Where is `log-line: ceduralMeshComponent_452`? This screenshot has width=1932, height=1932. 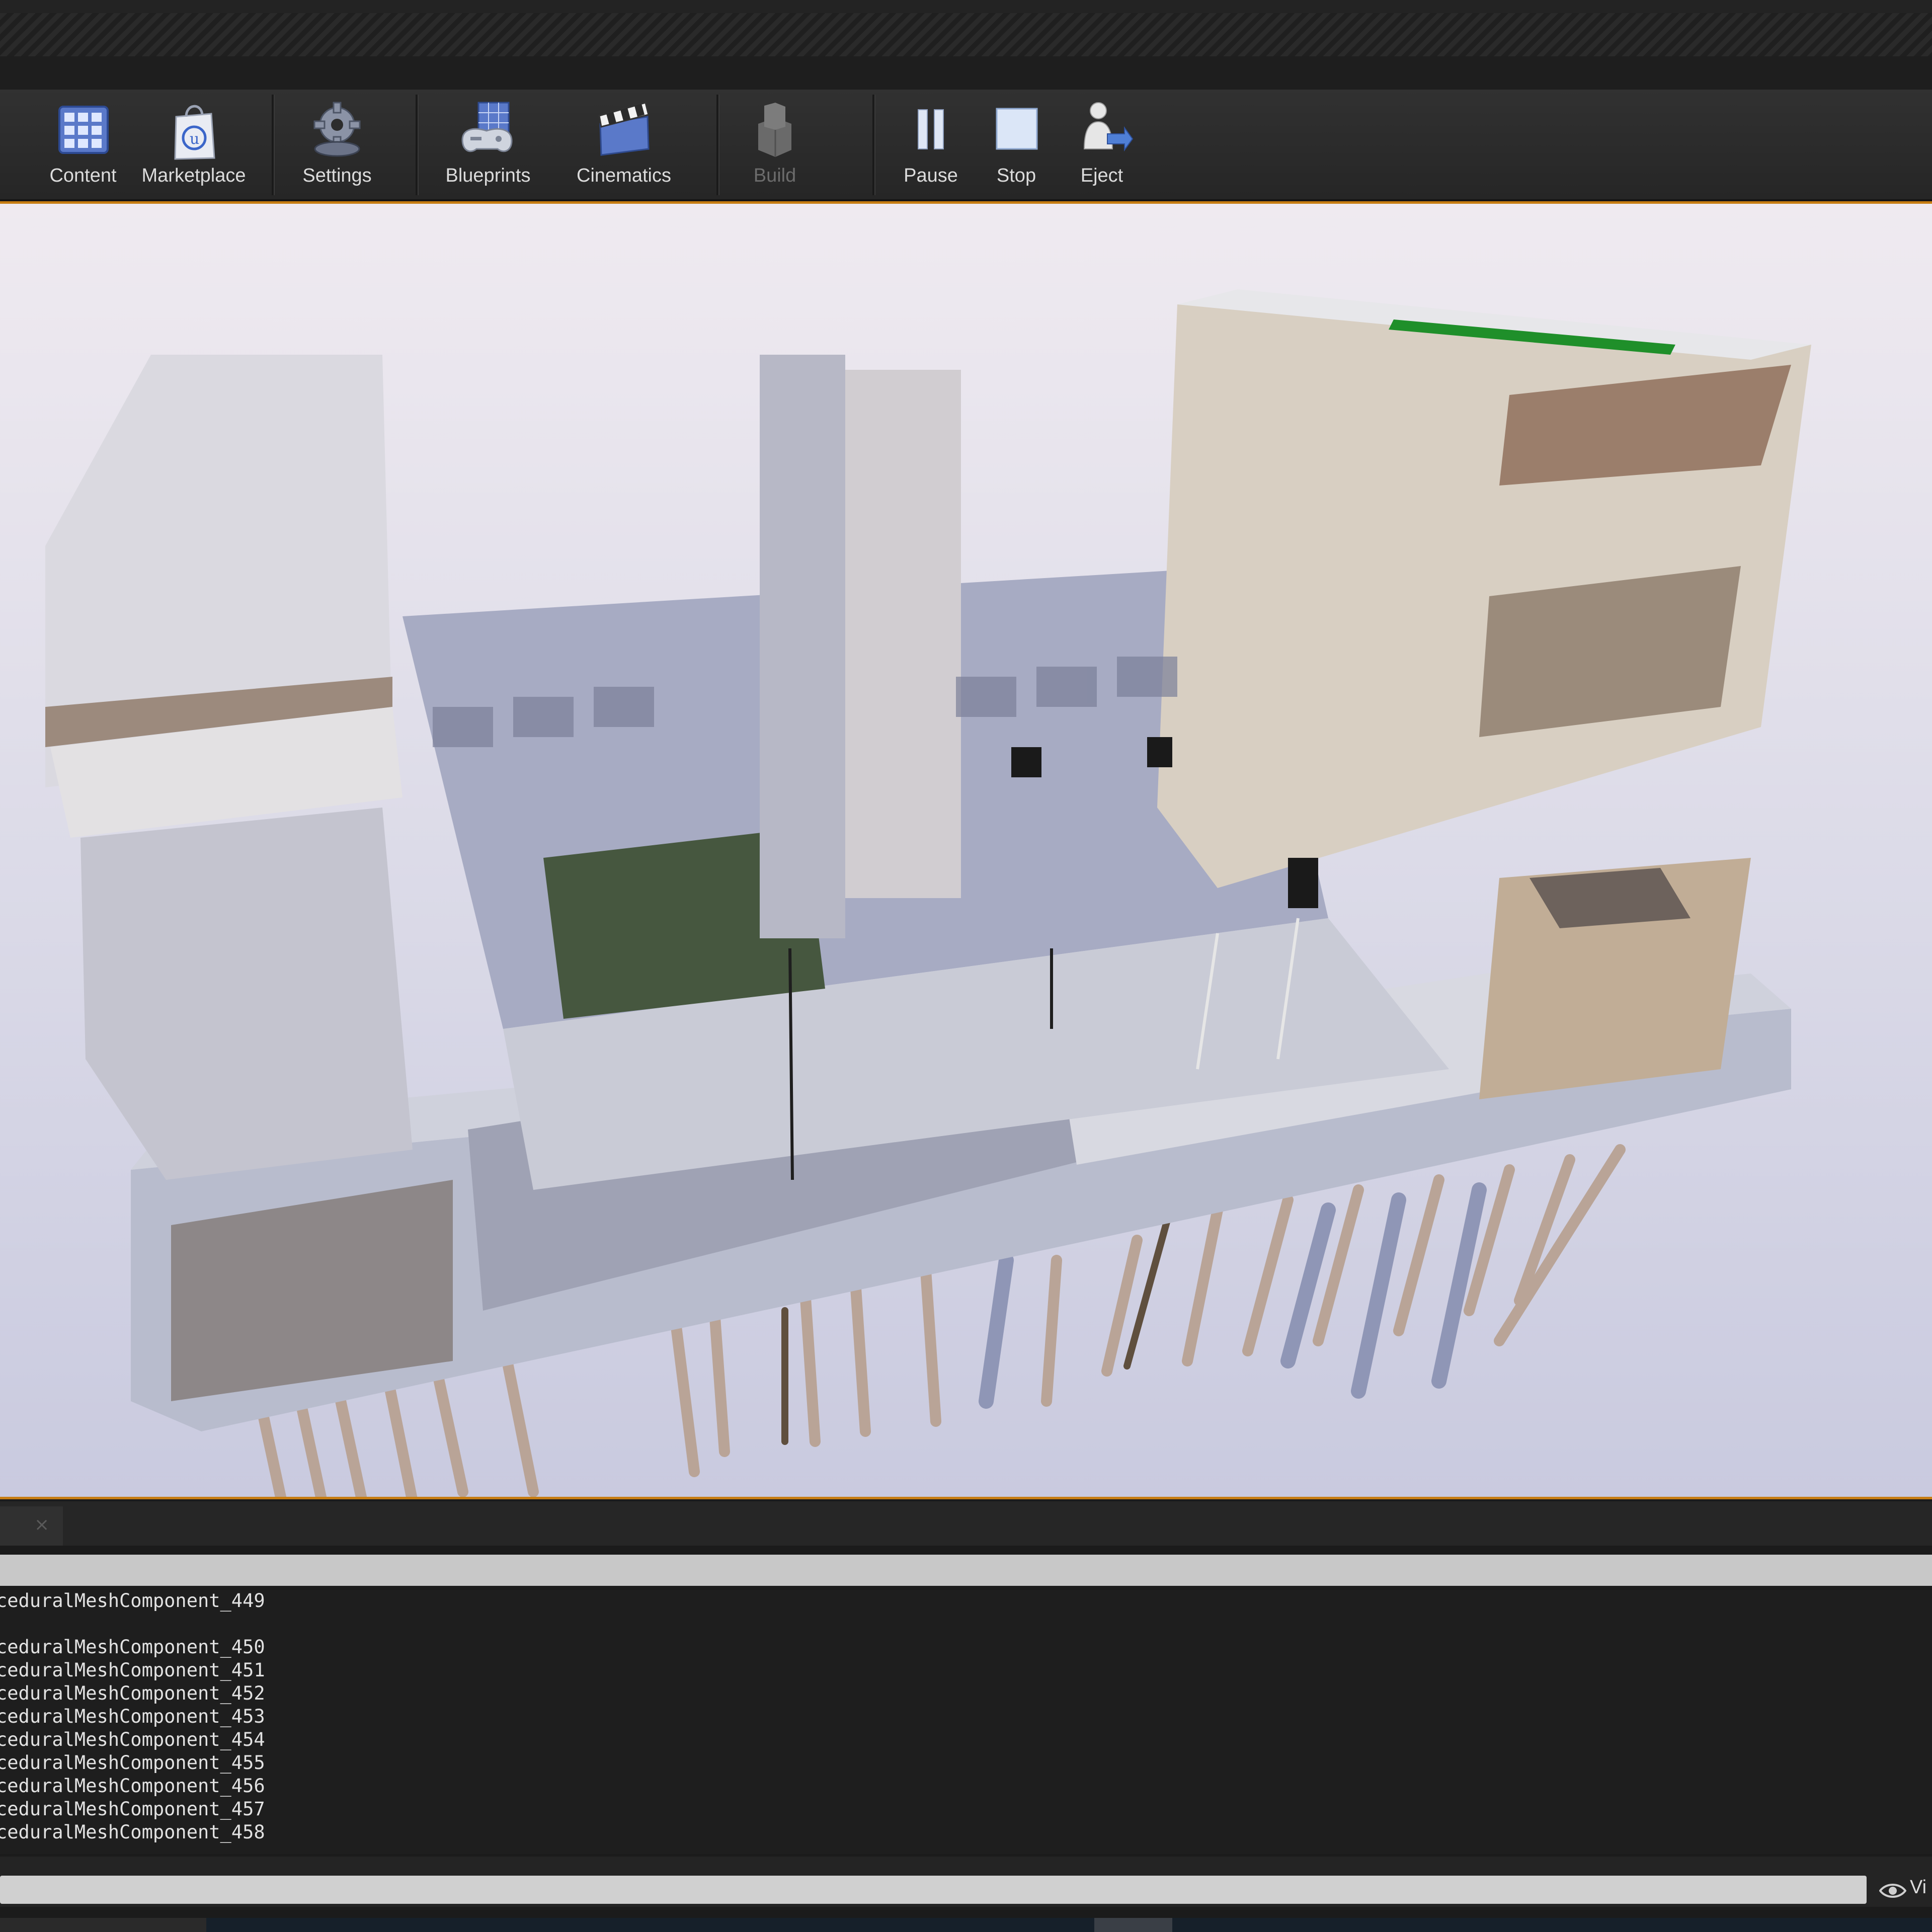 log-line: ceduralMeshComponent_452 is located at coordinates (132, 1693).